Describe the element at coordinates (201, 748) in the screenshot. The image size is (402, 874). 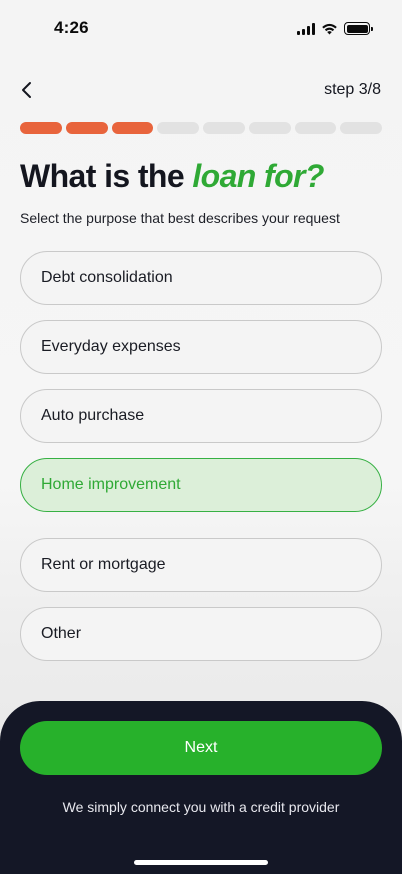
I see `next-button: Next` at that location.